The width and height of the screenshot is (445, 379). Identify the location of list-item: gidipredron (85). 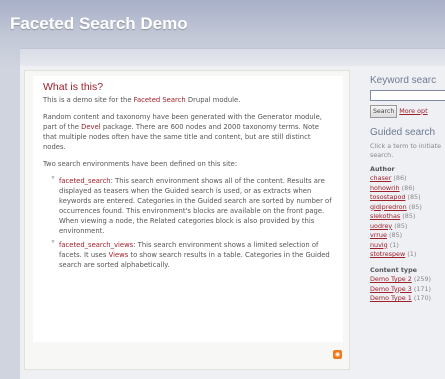
(407, 208).